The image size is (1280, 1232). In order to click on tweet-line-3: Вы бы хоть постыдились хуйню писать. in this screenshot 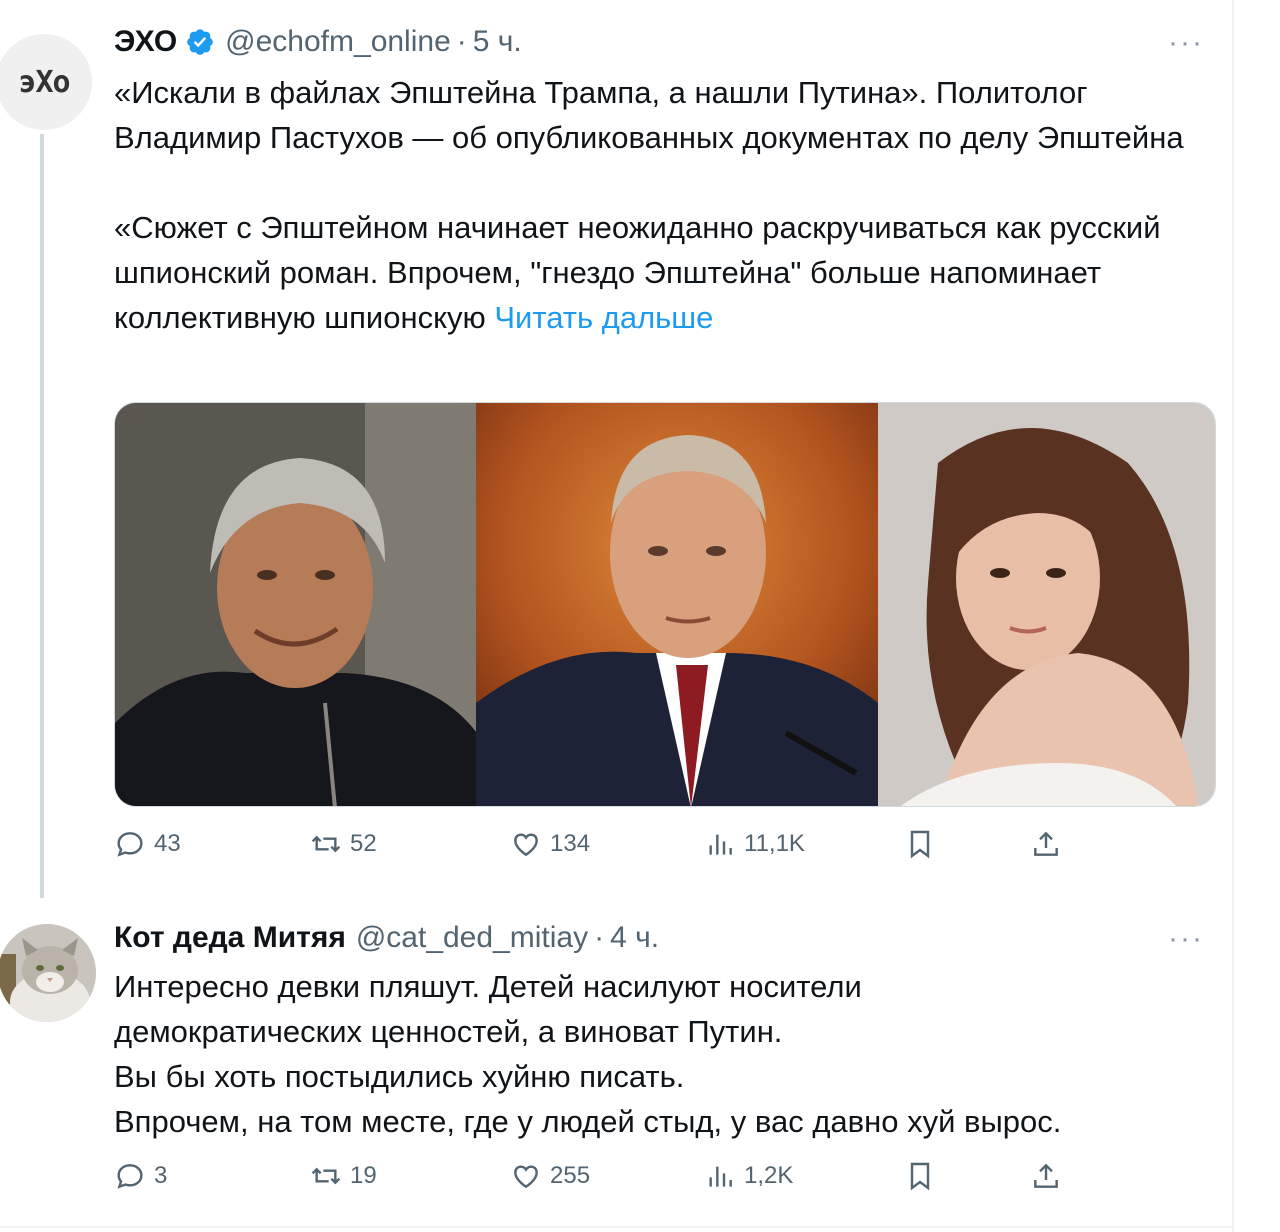, I will do `click(399, 1076)`.